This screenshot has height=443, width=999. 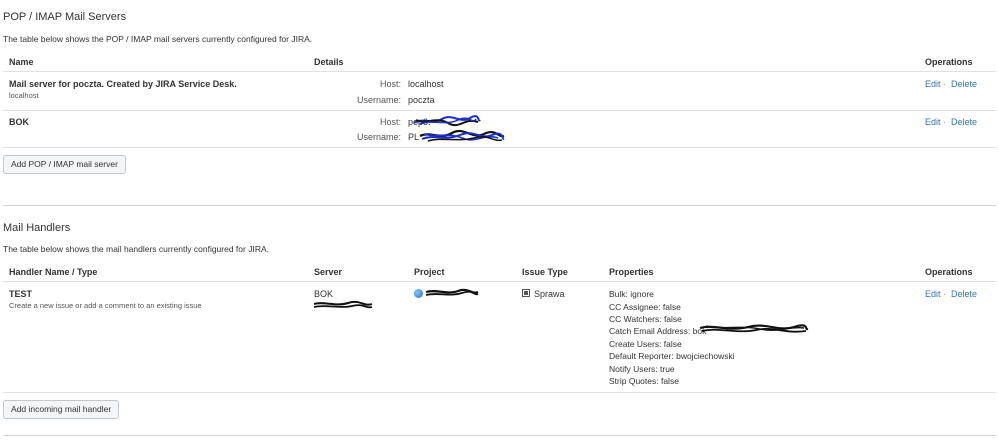 What do you see at coordinates (378, 137) in the screenshot?
I see `pop-row-2-username-label: Username:` at bounding box center [378, 137].